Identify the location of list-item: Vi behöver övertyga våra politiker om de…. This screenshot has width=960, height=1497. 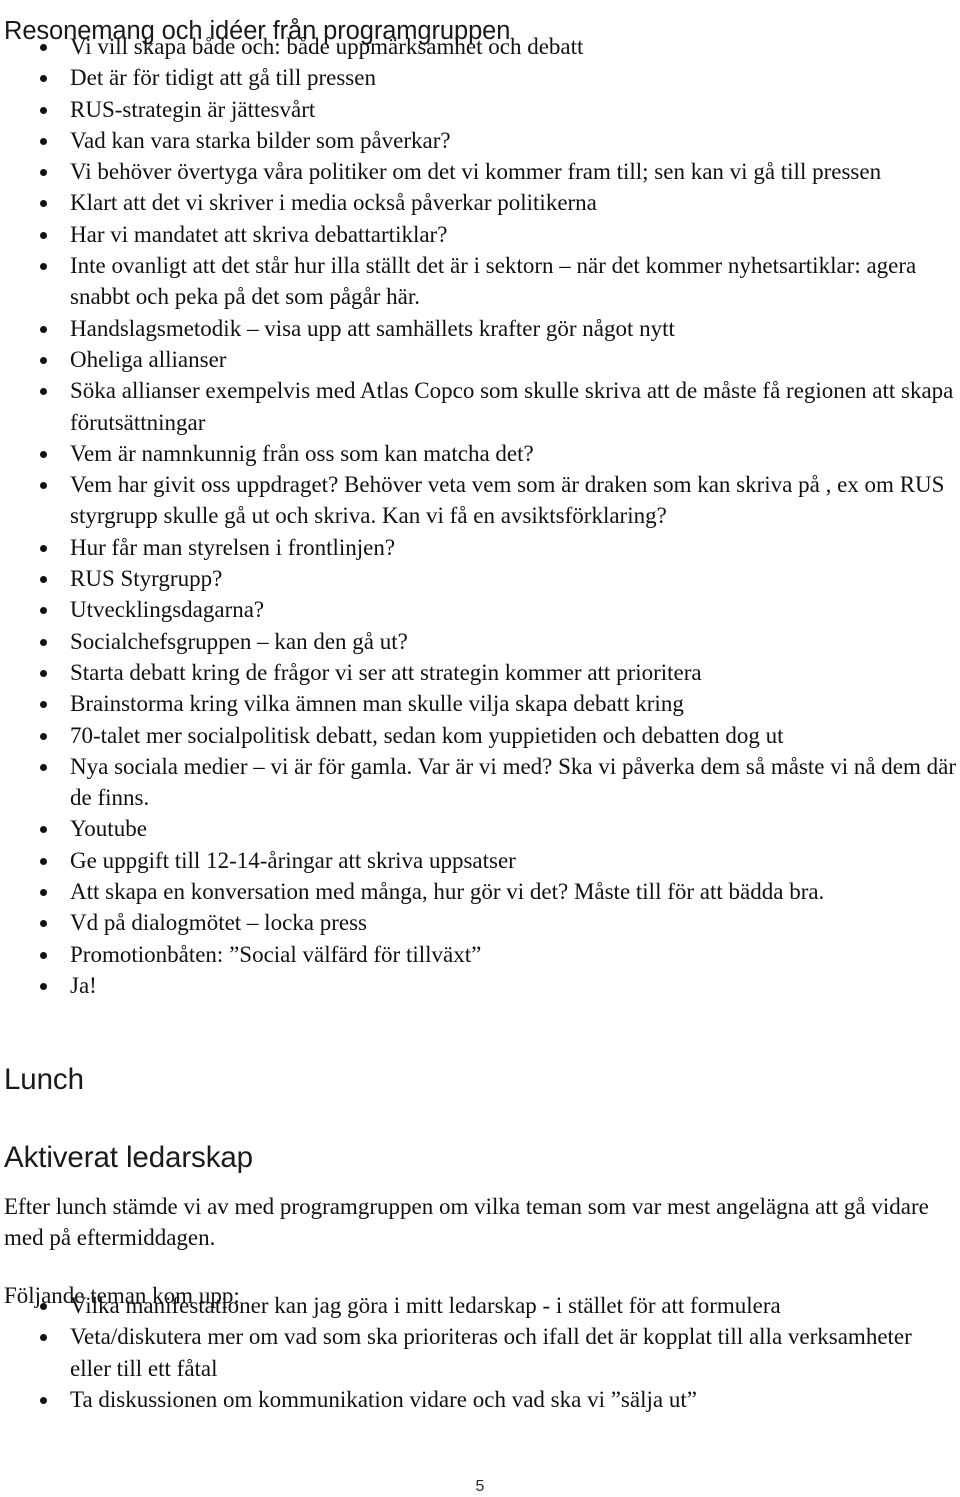
(480, 171).